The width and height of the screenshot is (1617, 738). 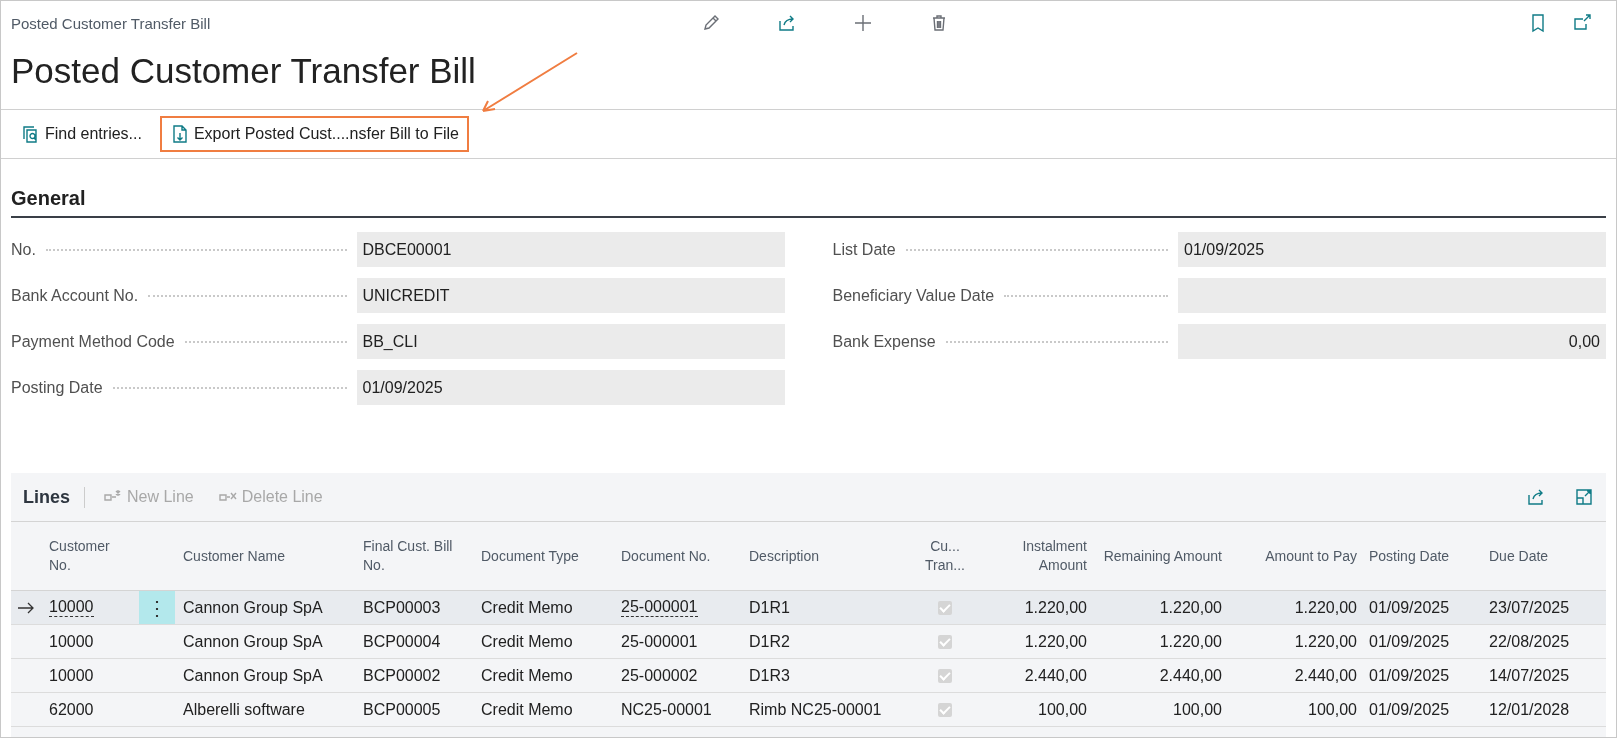 I want to click on window-title: Posted Customer Transfer Bill, so click(x=111, y=23).